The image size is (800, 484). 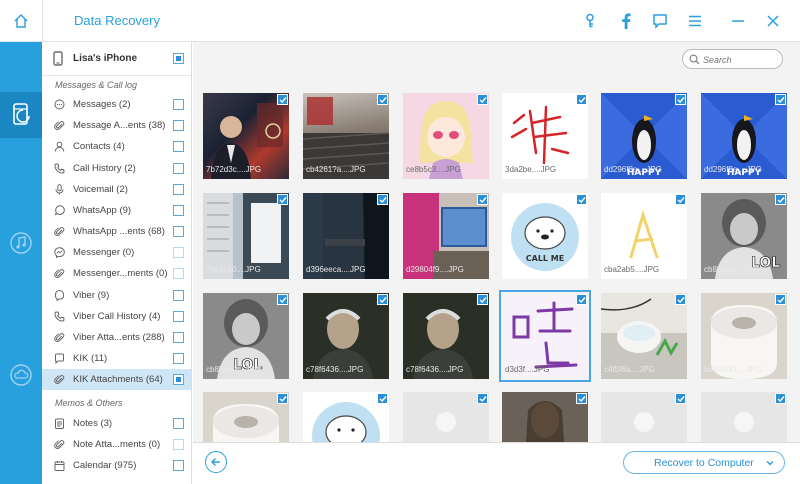 I want to click on search-box, so click(x=732, y=59).